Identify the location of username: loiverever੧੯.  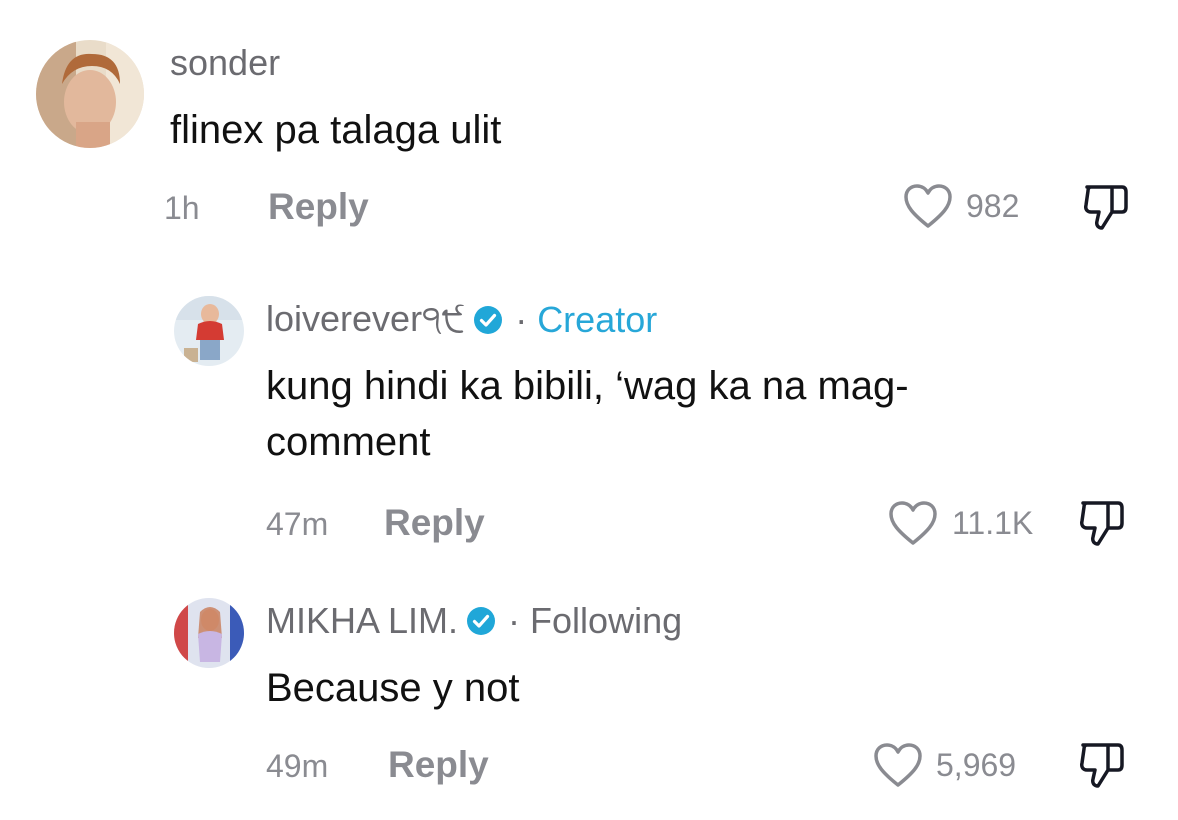
(365, 319).